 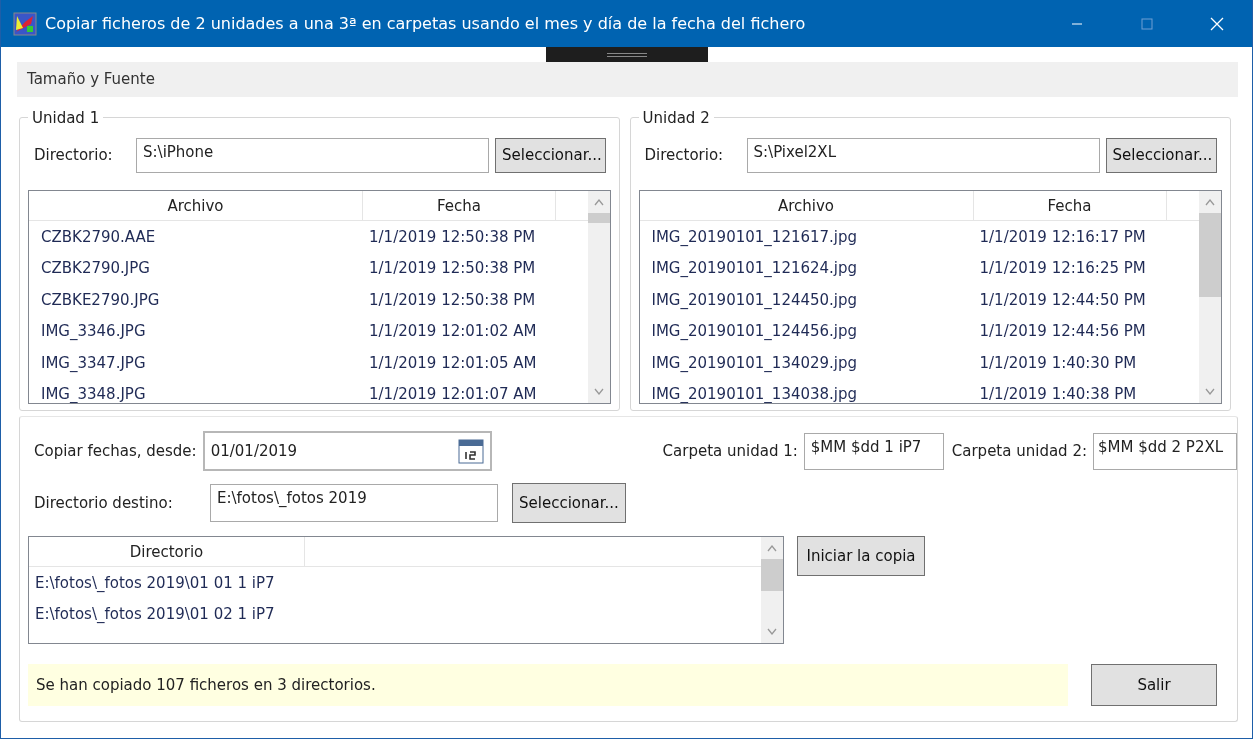 What do you see at coordinates (1062, 300) in the screenshot?
I see `file-date: 1/1/2019 12:44:50 PM` at bounding box center [1062, 300].